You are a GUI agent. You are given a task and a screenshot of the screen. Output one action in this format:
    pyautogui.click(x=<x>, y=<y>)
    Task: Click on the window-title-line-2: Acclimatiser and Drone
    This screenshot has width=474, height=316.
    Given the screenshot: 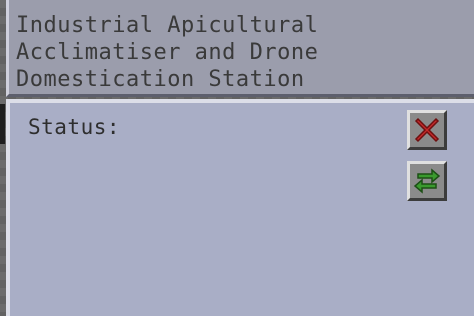 What is the action you would take?
    pyautogui.click(x=167, y=52)
    